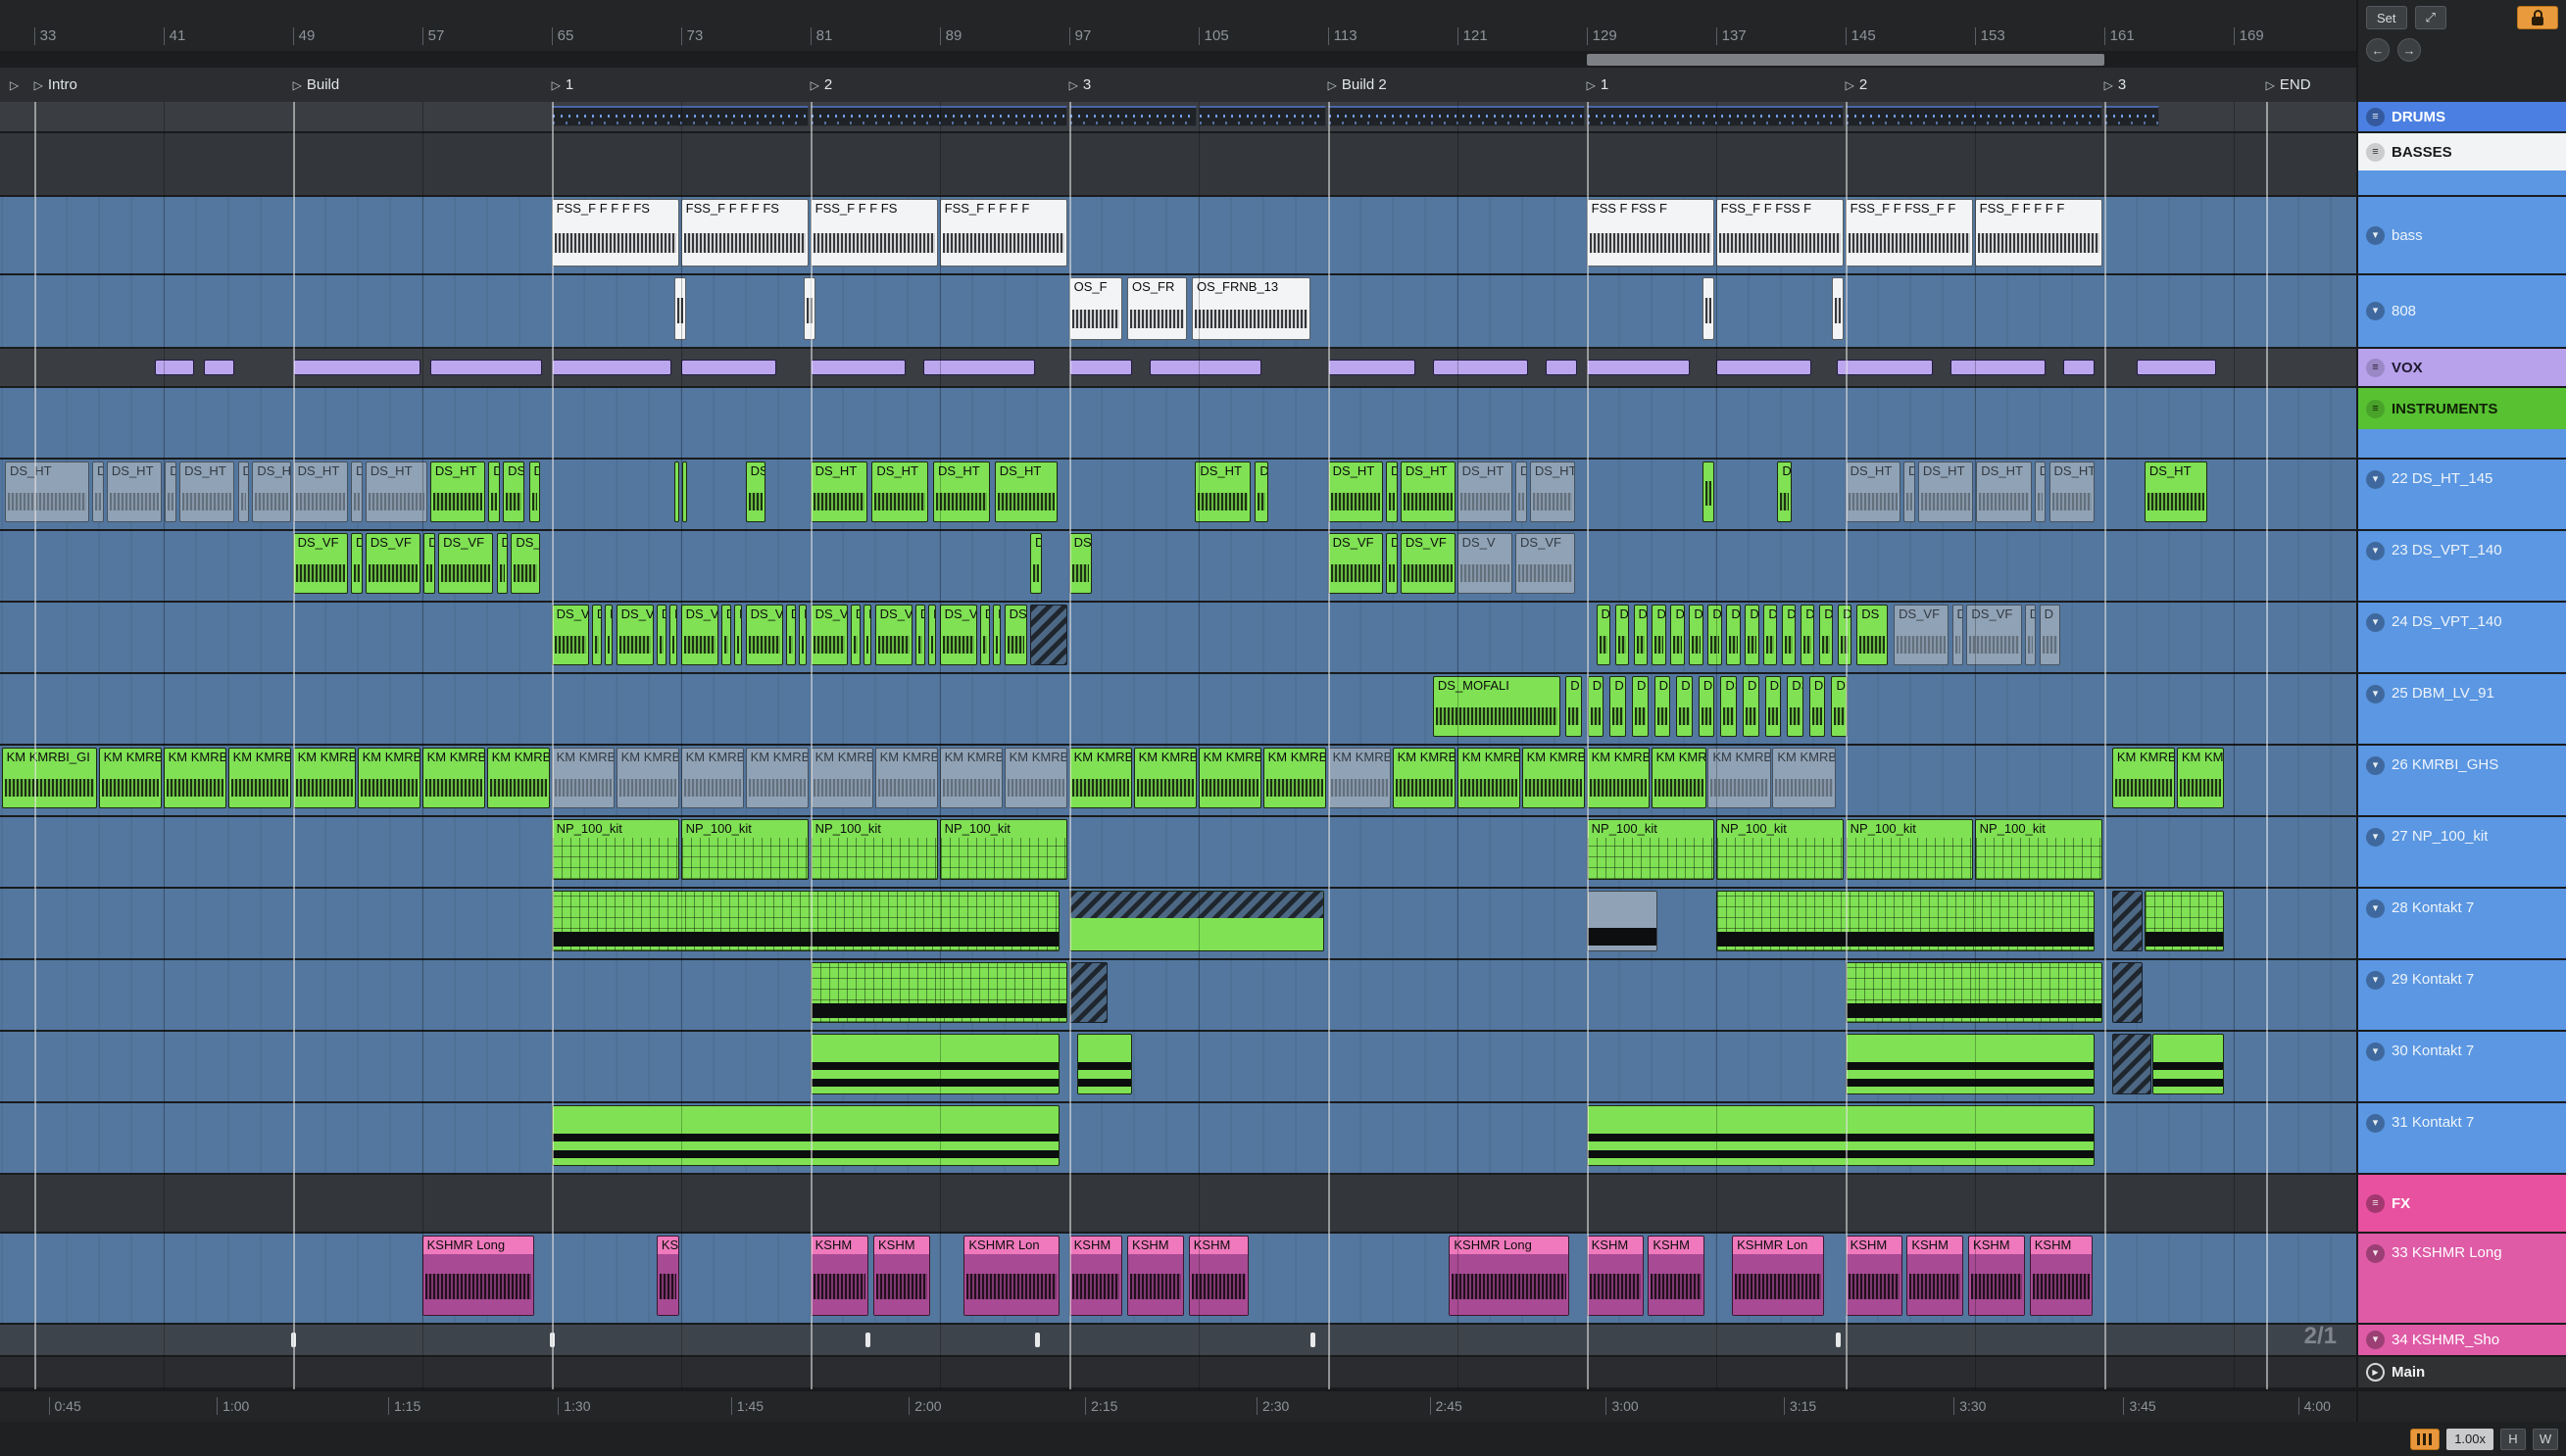  I want to click on expand-arrows-icon: ⤢, so click(2430, 17).